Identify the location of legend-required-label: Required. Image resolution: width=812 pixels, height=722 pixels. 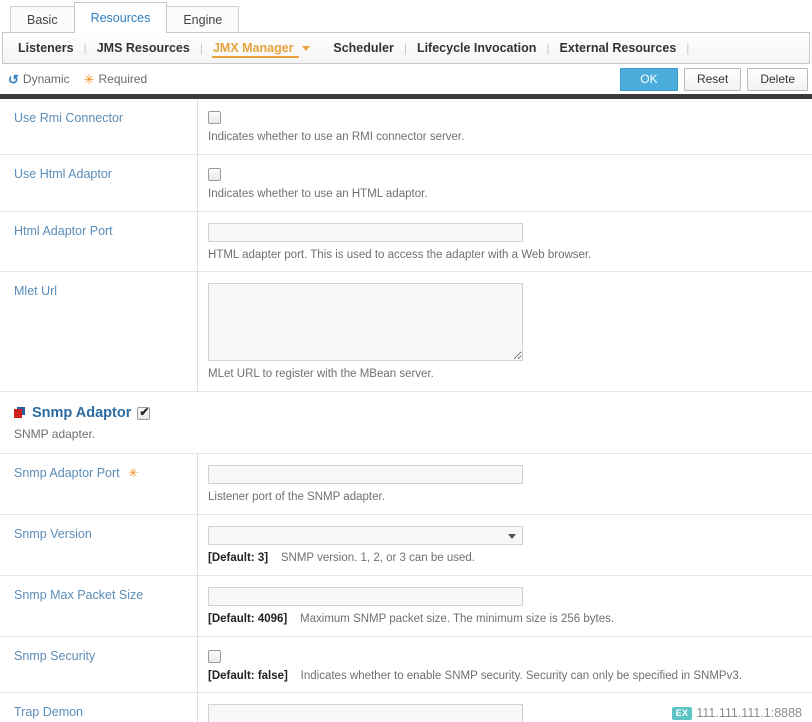
(123, 79).